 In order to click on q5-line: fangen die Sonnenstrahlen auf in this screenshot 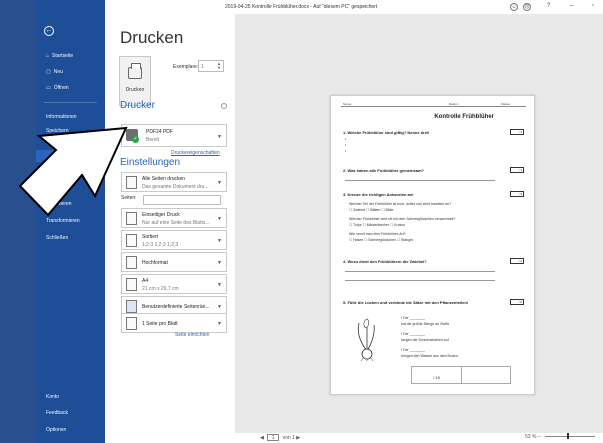, I will do `click(425, 340)`.